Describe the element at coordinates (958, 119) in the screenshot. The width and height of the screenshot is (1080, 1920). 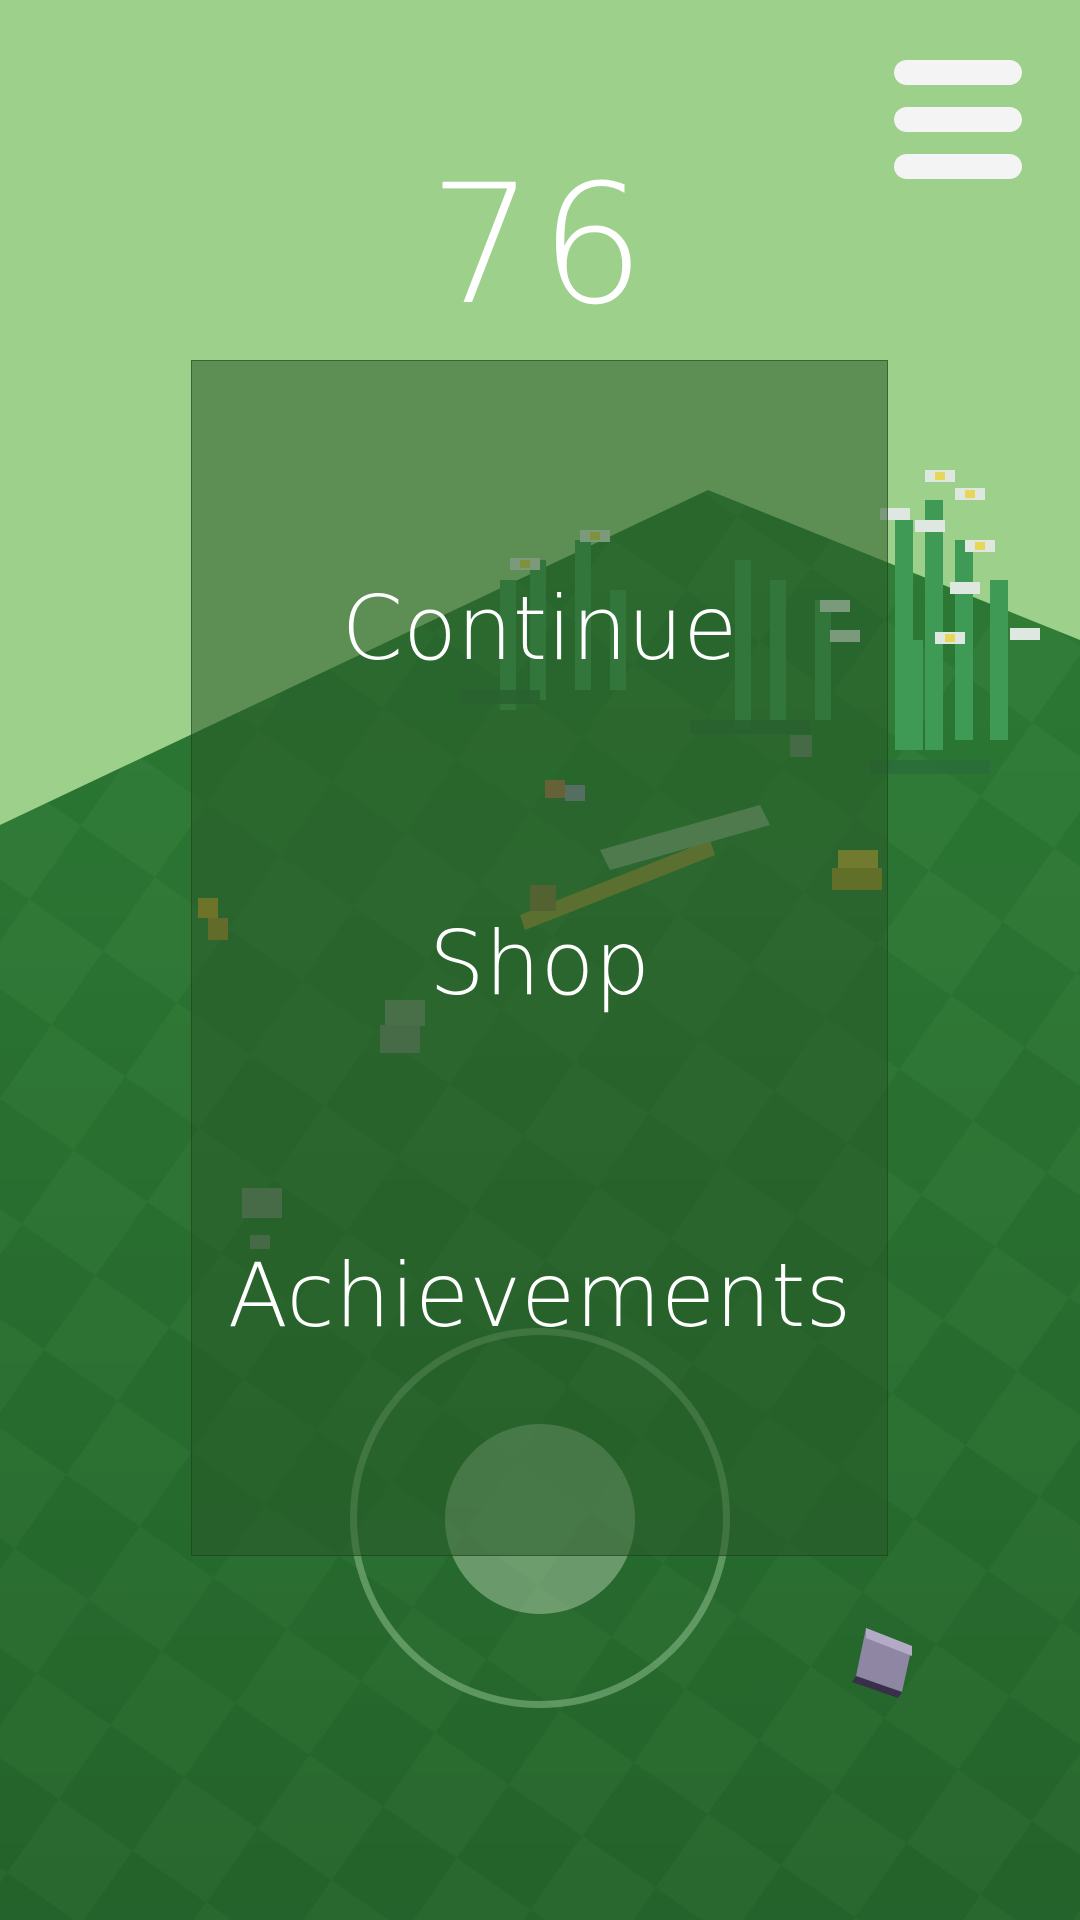
I see `menu-button` at that location.